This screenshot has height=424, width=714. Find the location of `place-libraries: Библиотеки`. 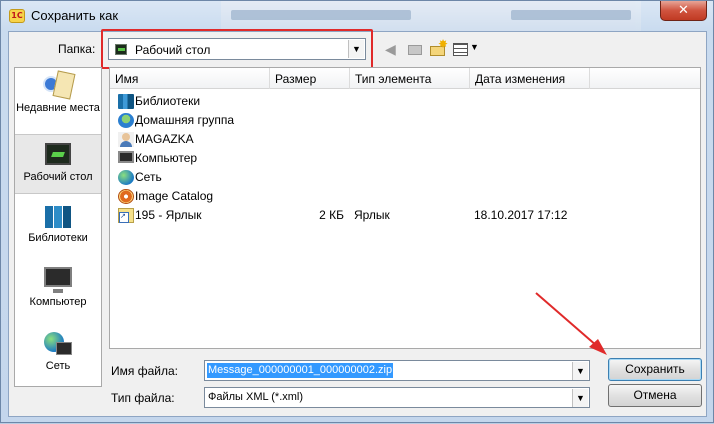

place-libraries: Библиотеки is located at coordinates (58, 230).